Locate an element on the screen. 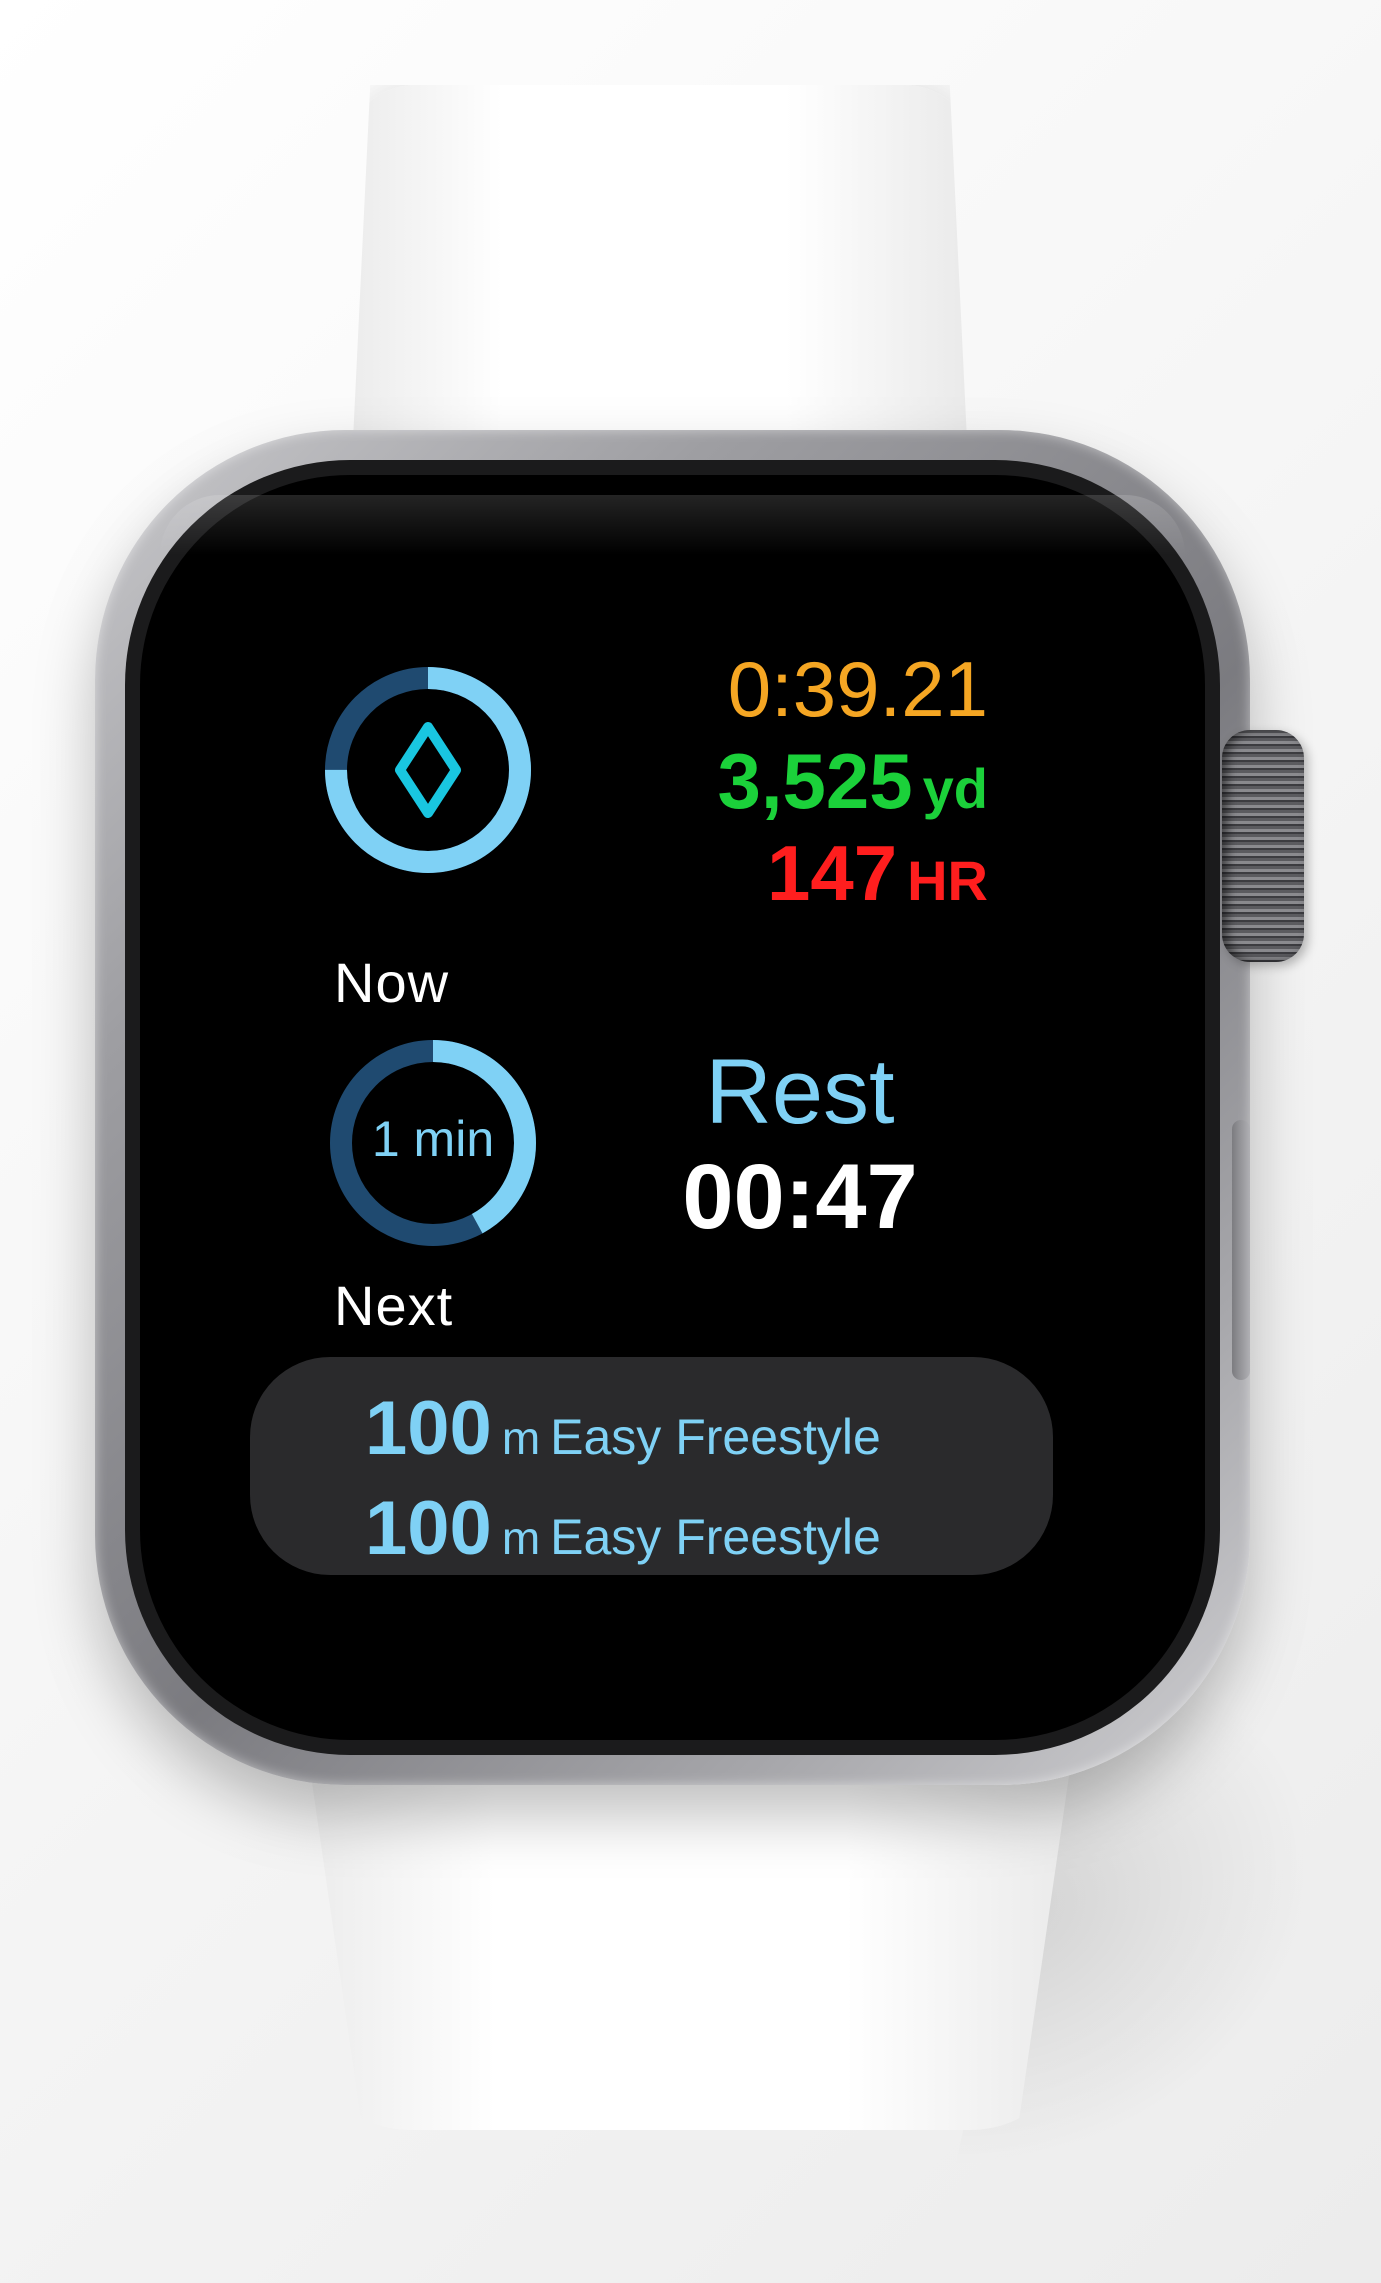 The height and width of the screenshot is (2283, 1381). heart-rate-stat: 147 HR is located at coordinates (852, 873).